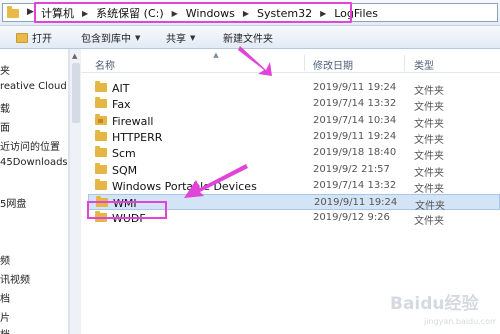 The width and height of the screenshot is (500, 334). Describe the element at coordinates (133, 121) in the screenshot. I see `file-name: Firewall` at that location.